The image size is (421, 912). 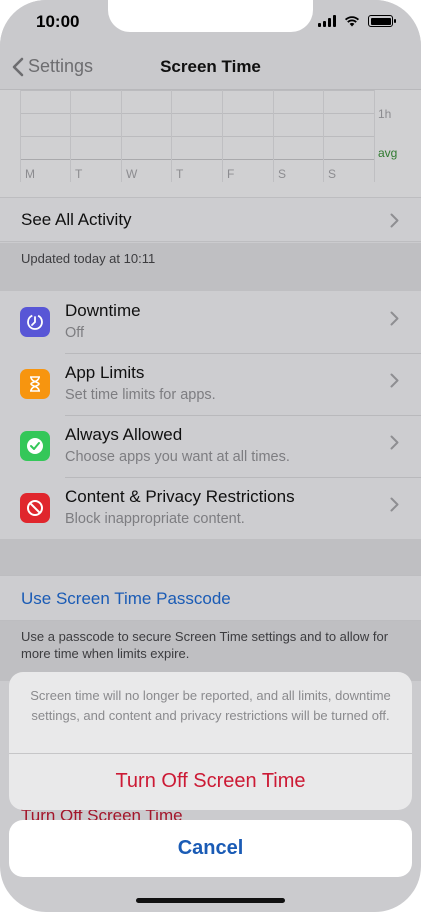 I want to click on cancel-button: Cancel, so click(x=210, y=848).